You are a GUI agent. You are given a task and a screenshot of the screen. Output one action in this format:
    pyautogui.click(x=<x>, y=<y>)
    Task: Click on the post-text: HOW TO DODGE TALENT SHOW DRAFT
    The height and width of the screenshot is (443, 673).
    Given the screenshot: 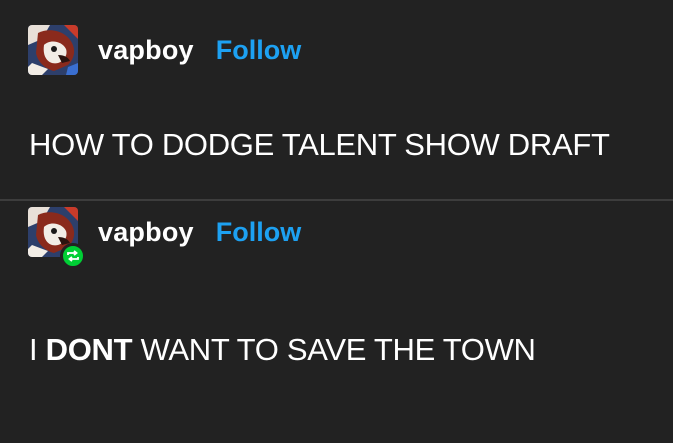 What is the action you would take?
    pyautogui.click(x=319, y=144)
    